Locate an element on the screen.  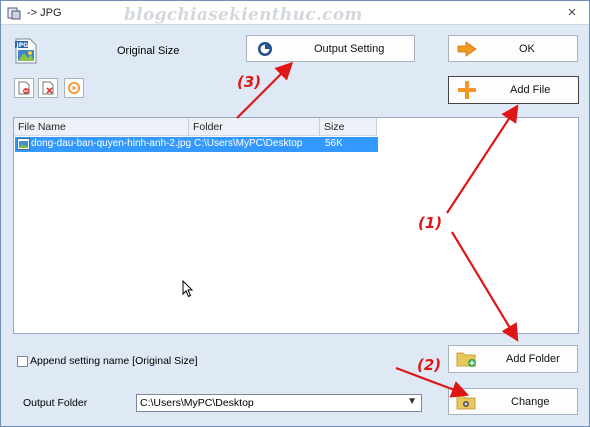
ok-button: OK is located at coordinates (513, 48).